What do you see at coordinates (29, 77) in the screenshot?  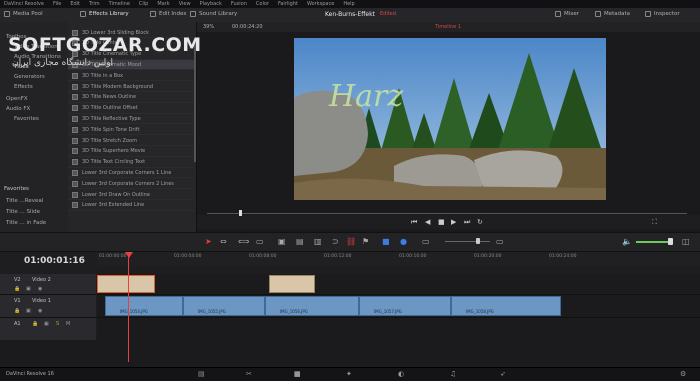 I see `sidebar-generators: Generators` at bounding box center [29, 77].